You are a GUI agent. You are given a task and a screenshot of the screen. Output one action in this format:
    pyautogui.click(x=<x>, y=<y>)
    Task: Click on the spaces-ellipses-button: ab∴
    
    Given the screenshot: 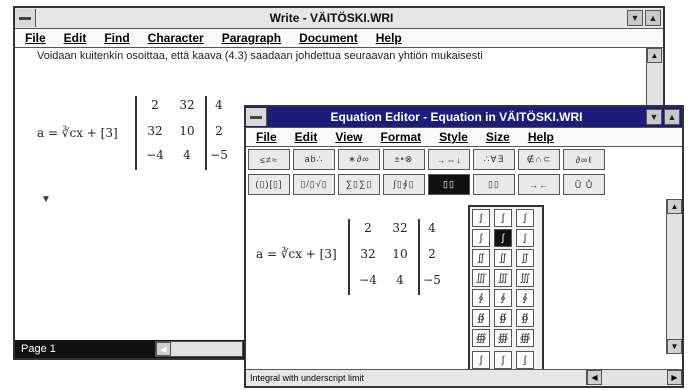 What is the action you would take?
    pyautogui.click(x=314, y=159)
    